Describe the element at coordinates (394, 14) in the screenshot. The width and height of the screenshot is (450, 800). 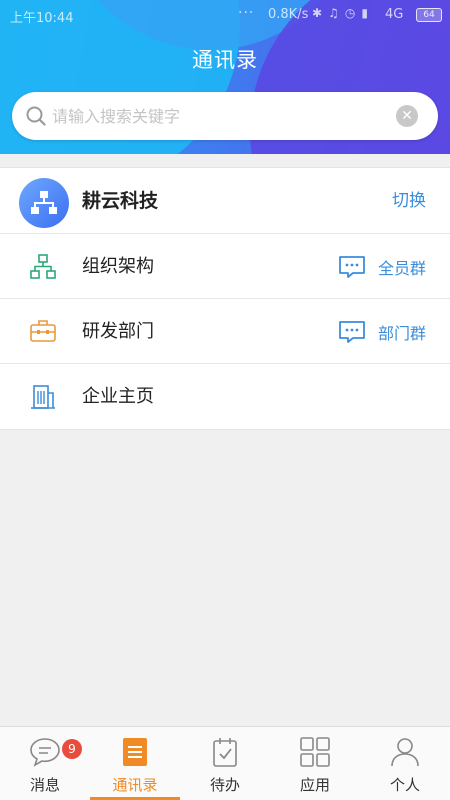
I see `status-network: 4G` at that location.